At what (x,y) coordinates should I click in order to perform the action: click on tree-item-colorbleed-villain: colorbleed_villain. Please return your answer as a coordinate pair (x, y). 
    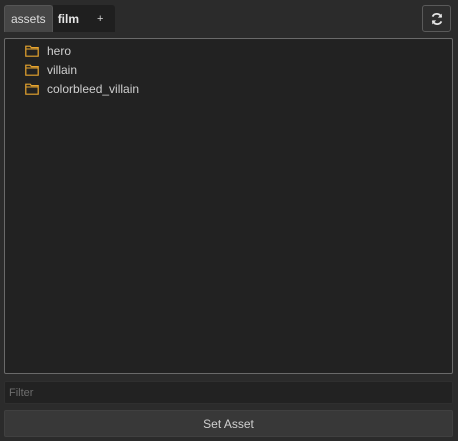
    Looking at the image, I should click on (82, 88).